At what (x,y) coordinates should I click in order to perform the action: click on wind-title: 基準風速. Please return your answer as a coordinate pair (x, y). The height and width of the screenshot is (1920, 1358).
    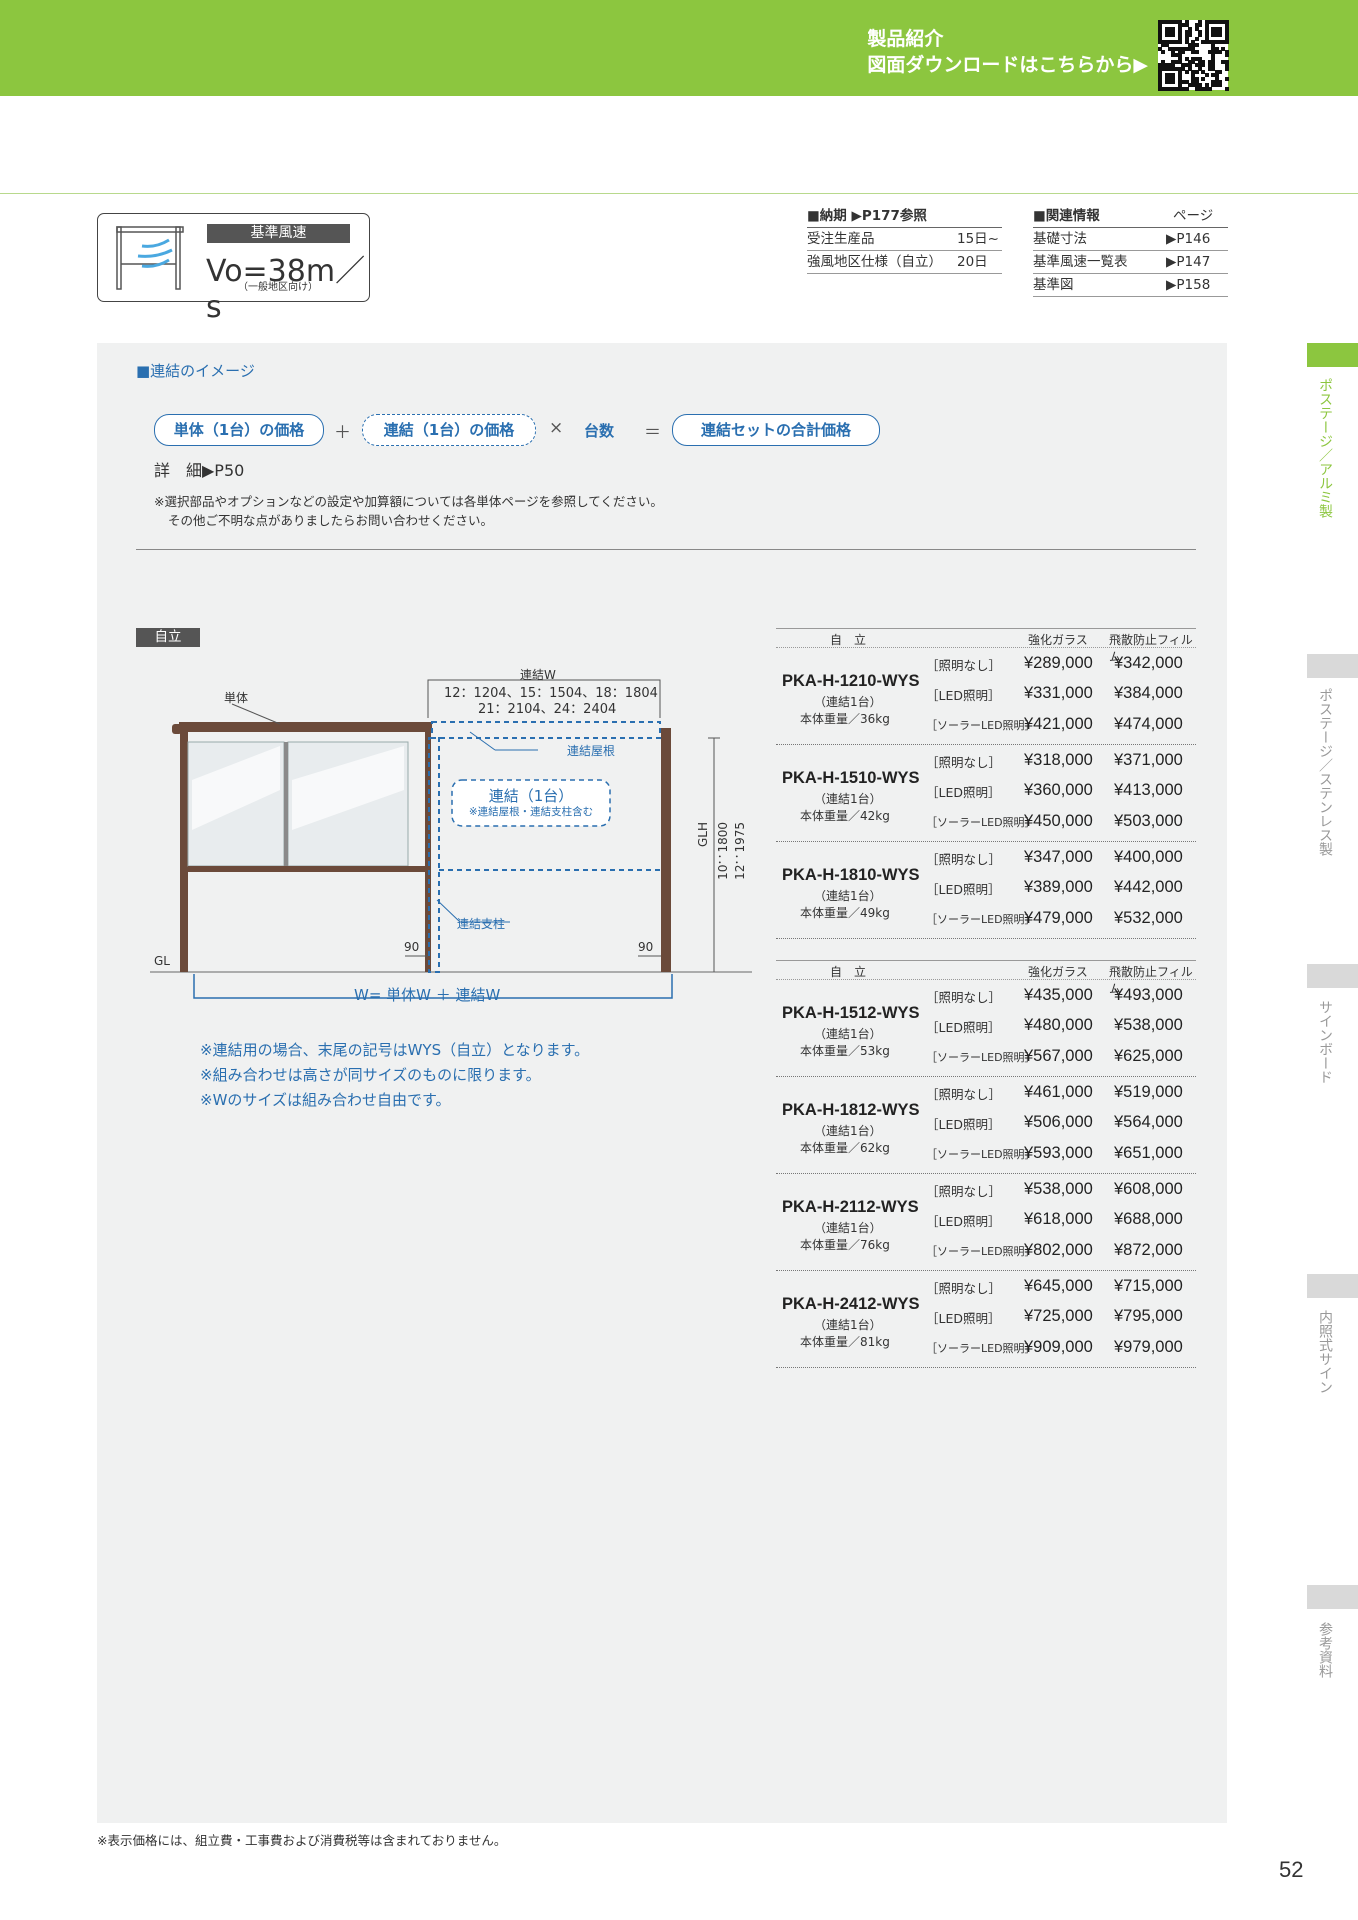
    Looking at the image, I should click on (278, 233).